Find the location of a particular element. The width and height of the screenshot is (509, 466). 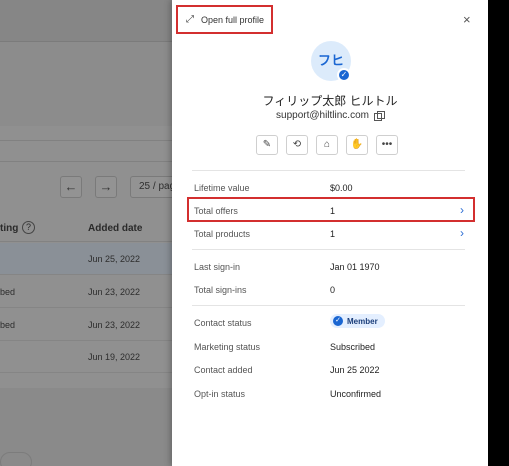

row-value: 0 is located at coordinates (333, 290).